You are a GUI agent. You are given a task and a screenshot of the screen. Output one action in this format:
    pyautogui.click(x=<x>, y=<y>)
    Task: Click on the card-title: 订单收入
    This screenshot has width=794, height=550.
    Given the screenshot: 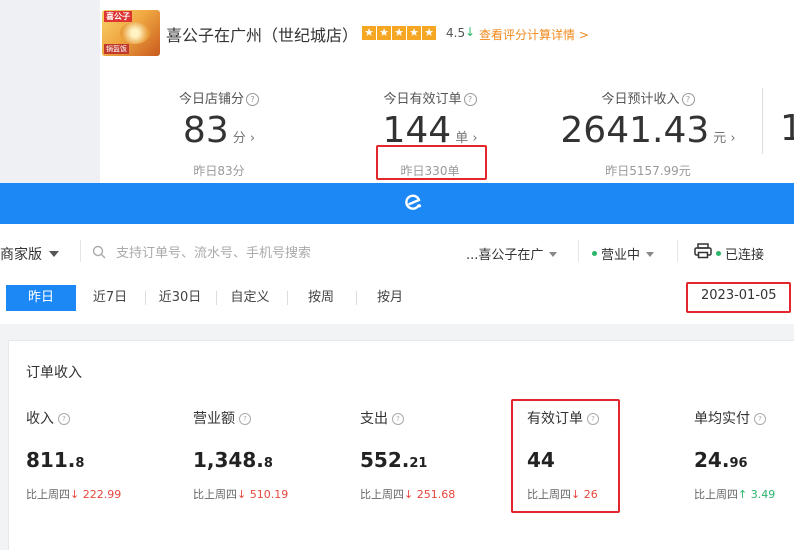 What is the action you would take?
    pyautogui.click(x=54, y=373)
    